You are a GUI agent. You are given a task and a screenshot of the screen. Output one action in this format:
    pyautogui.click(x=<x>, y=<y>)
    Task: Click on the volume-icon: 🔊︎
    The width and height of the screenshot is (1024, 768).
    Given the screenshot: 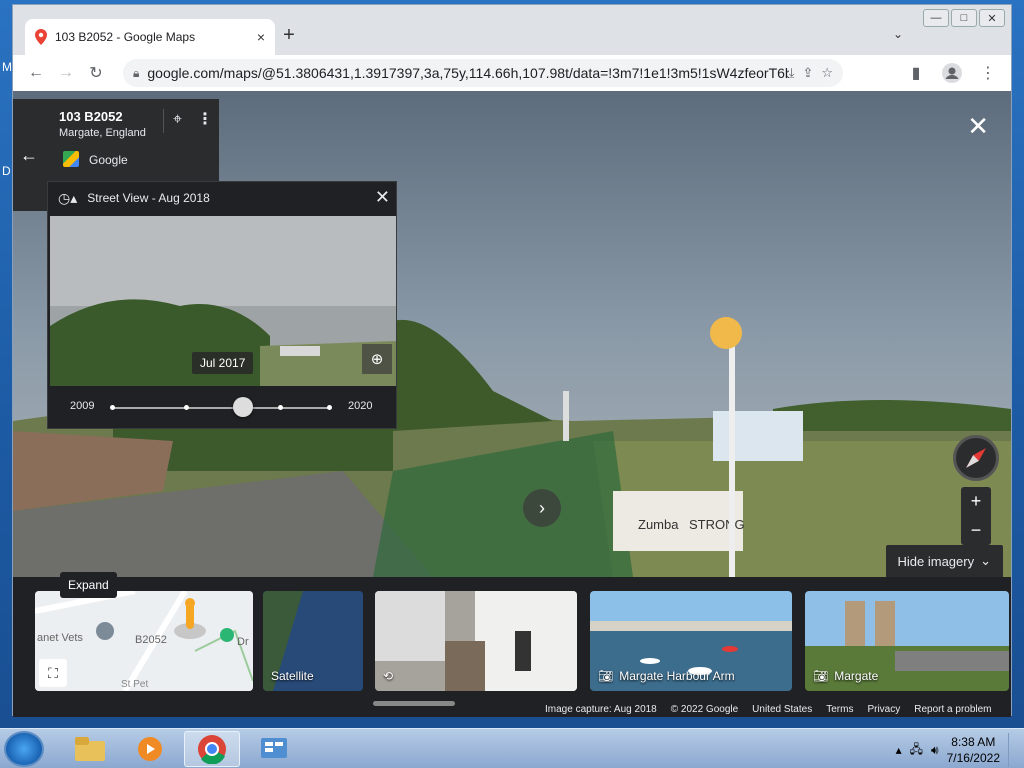 What is the action you would take?
    pyautogui.click(x=935, y=750)
    